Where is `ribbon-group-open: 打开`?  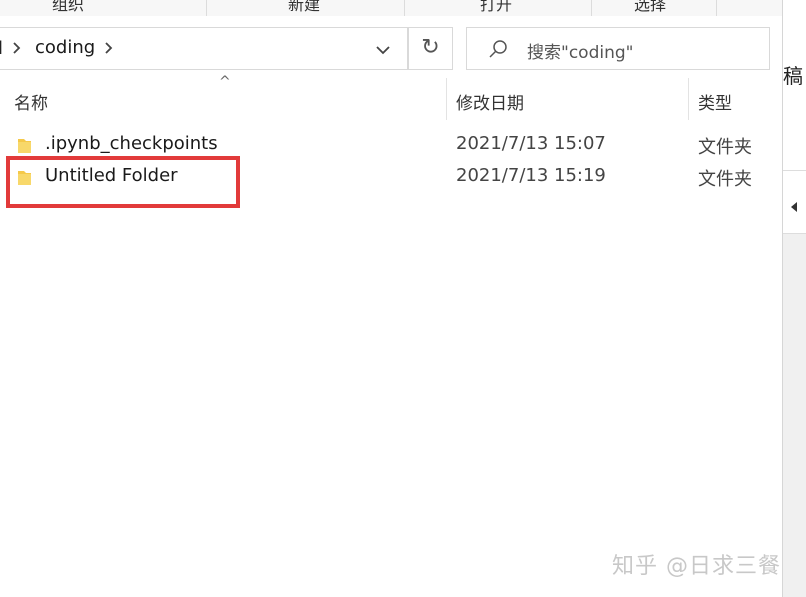
ribbon-group-open: 打开 is located at coordinates (496, 8).